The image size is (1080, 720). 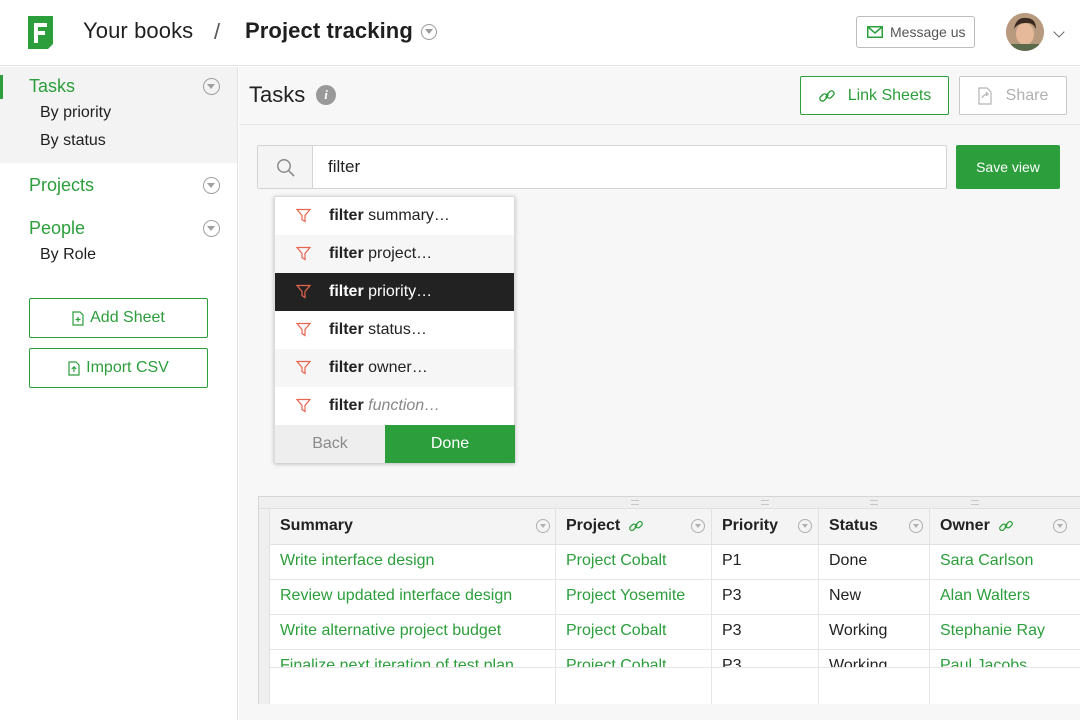 What do you see at coordinates (1027, 95) in the screenshot?
I see `share-label: Share` at bounding box center [1027, 95].